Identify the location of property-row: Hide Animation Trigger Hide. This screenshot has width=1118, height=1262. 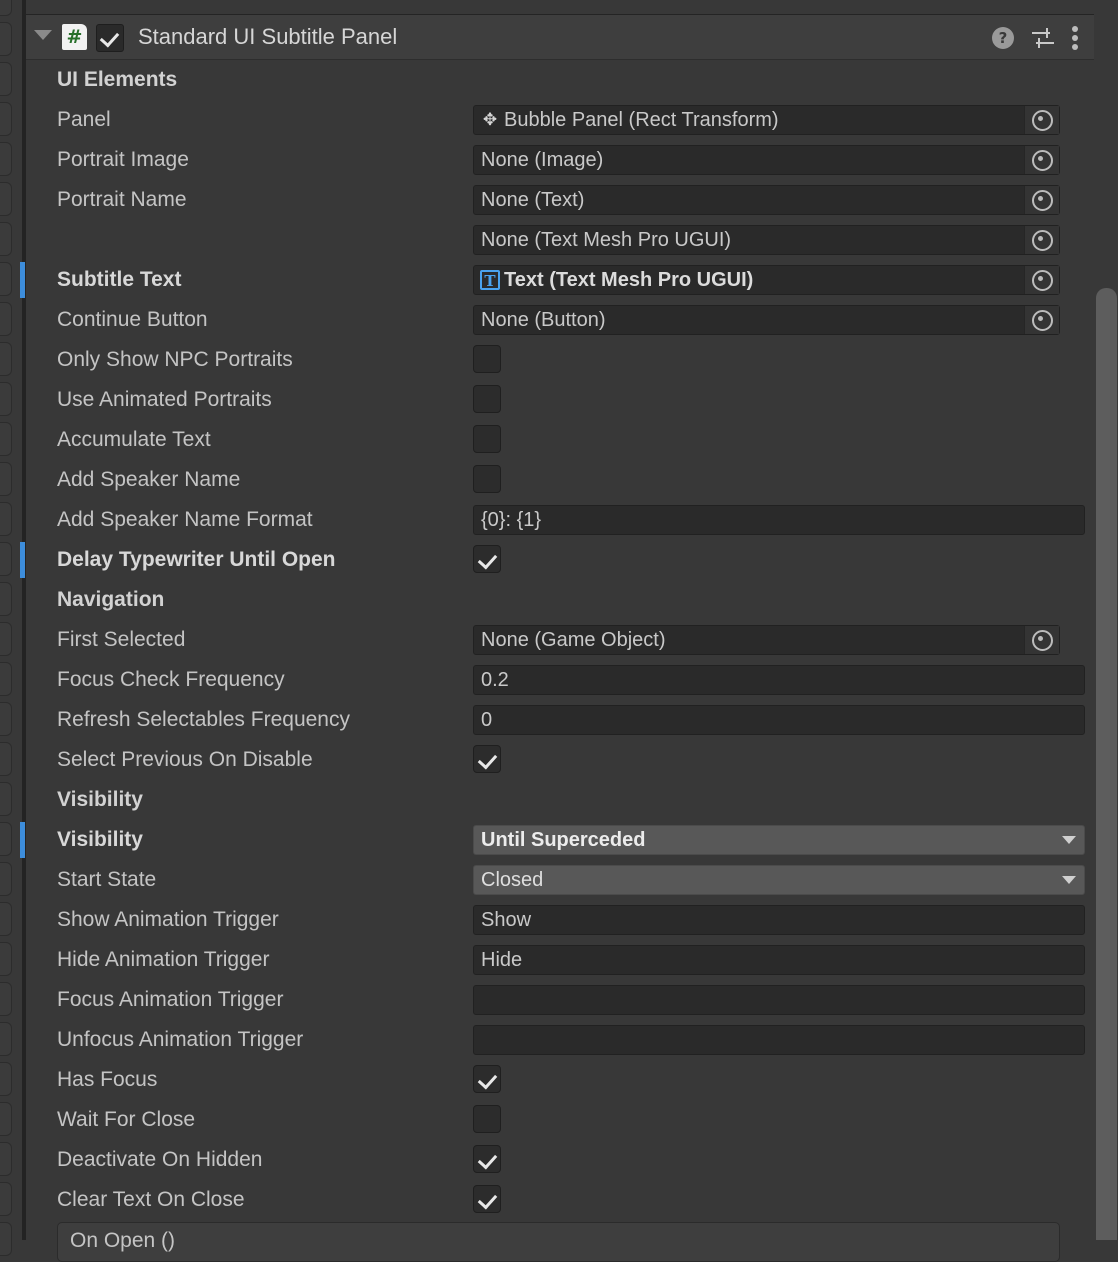
(560, 960).